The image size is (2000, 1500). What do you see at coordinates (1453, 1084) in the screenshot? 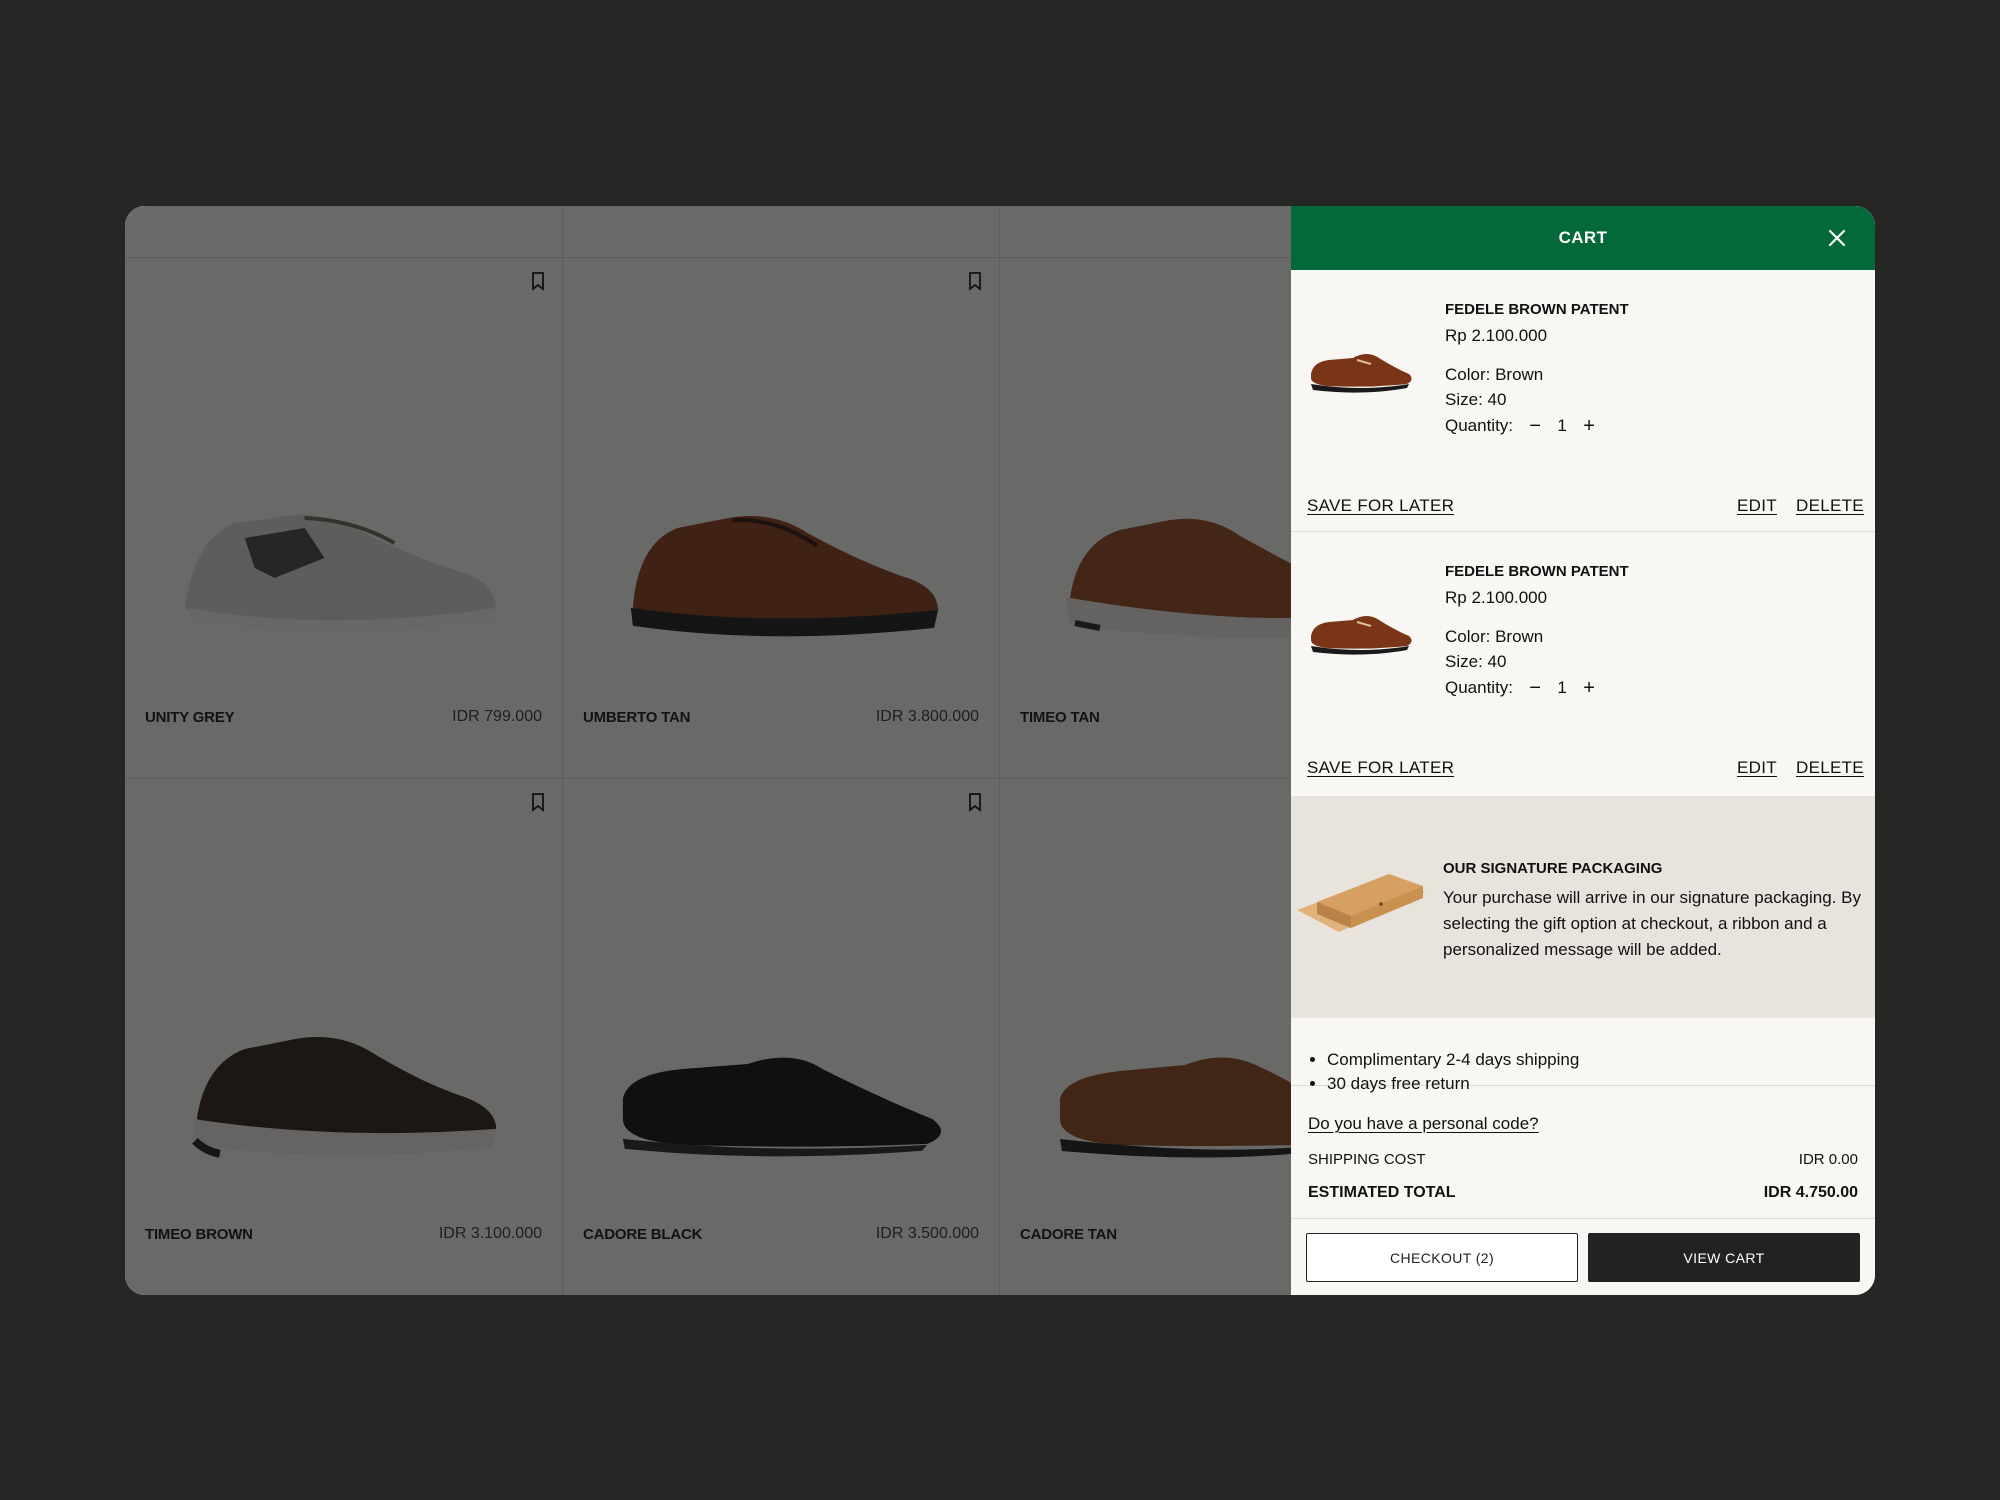
I see `perk-item: 30 days free return` at bounding box center [1453, 1084].